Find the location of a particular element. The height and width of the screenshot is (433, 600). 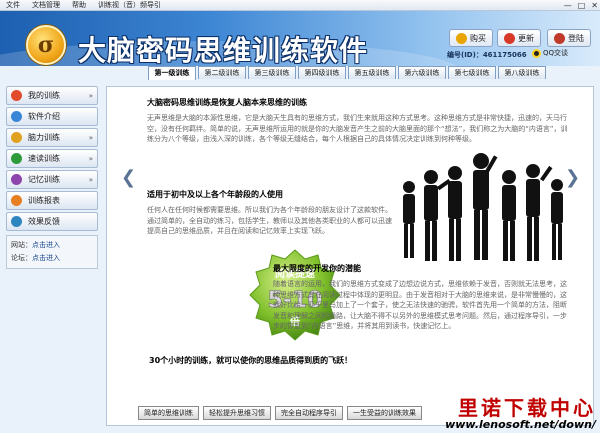

sidebar-item-report: 训练报表 is located at coordinates (52, 200).